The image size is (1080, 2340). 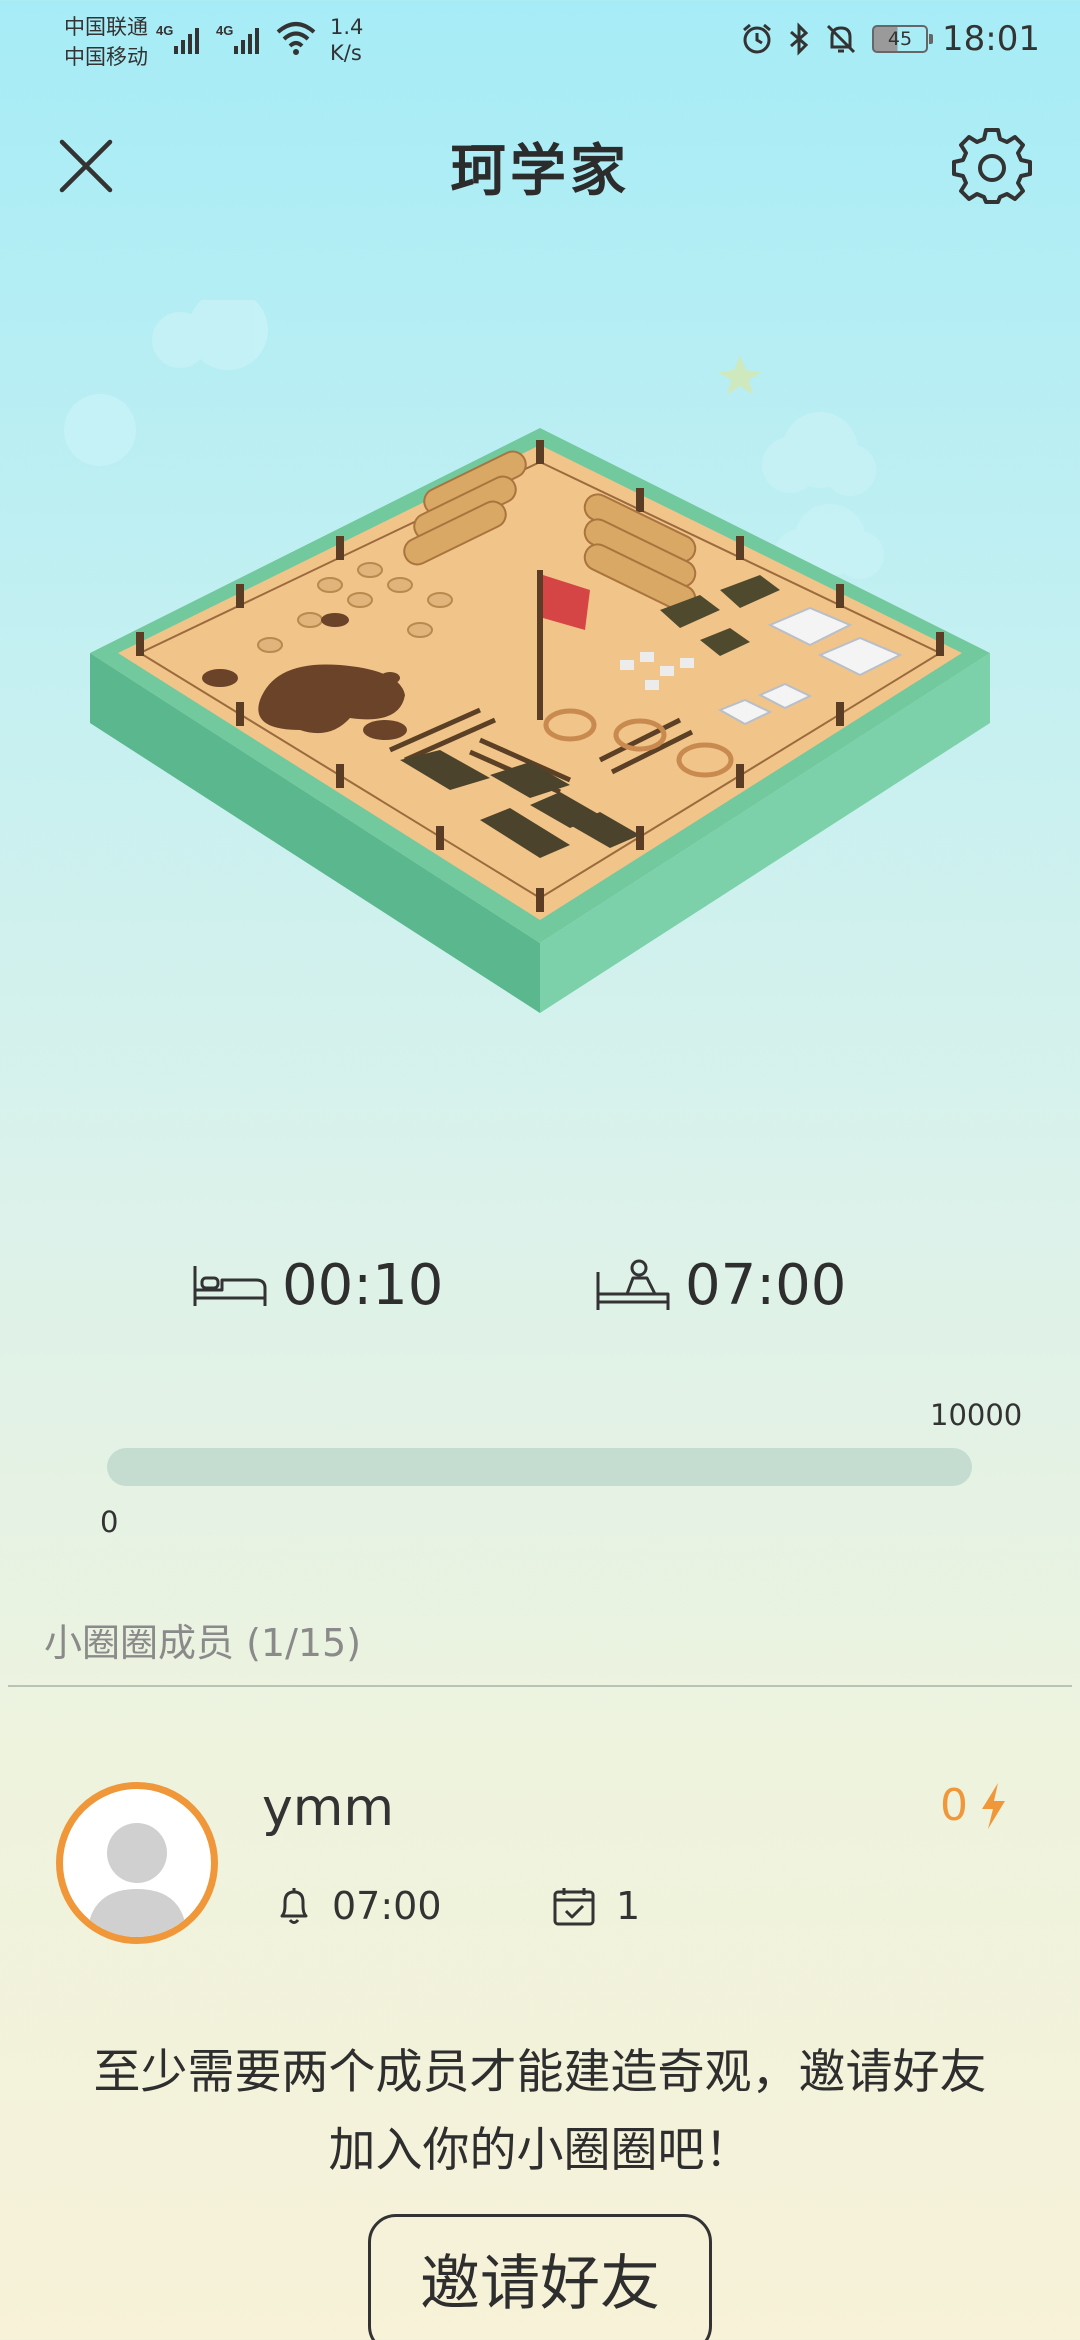 What do you see at coordinates (799, 39) in the screenshot?
I see `bluetooth-icon` at bounding box center [799, 39].